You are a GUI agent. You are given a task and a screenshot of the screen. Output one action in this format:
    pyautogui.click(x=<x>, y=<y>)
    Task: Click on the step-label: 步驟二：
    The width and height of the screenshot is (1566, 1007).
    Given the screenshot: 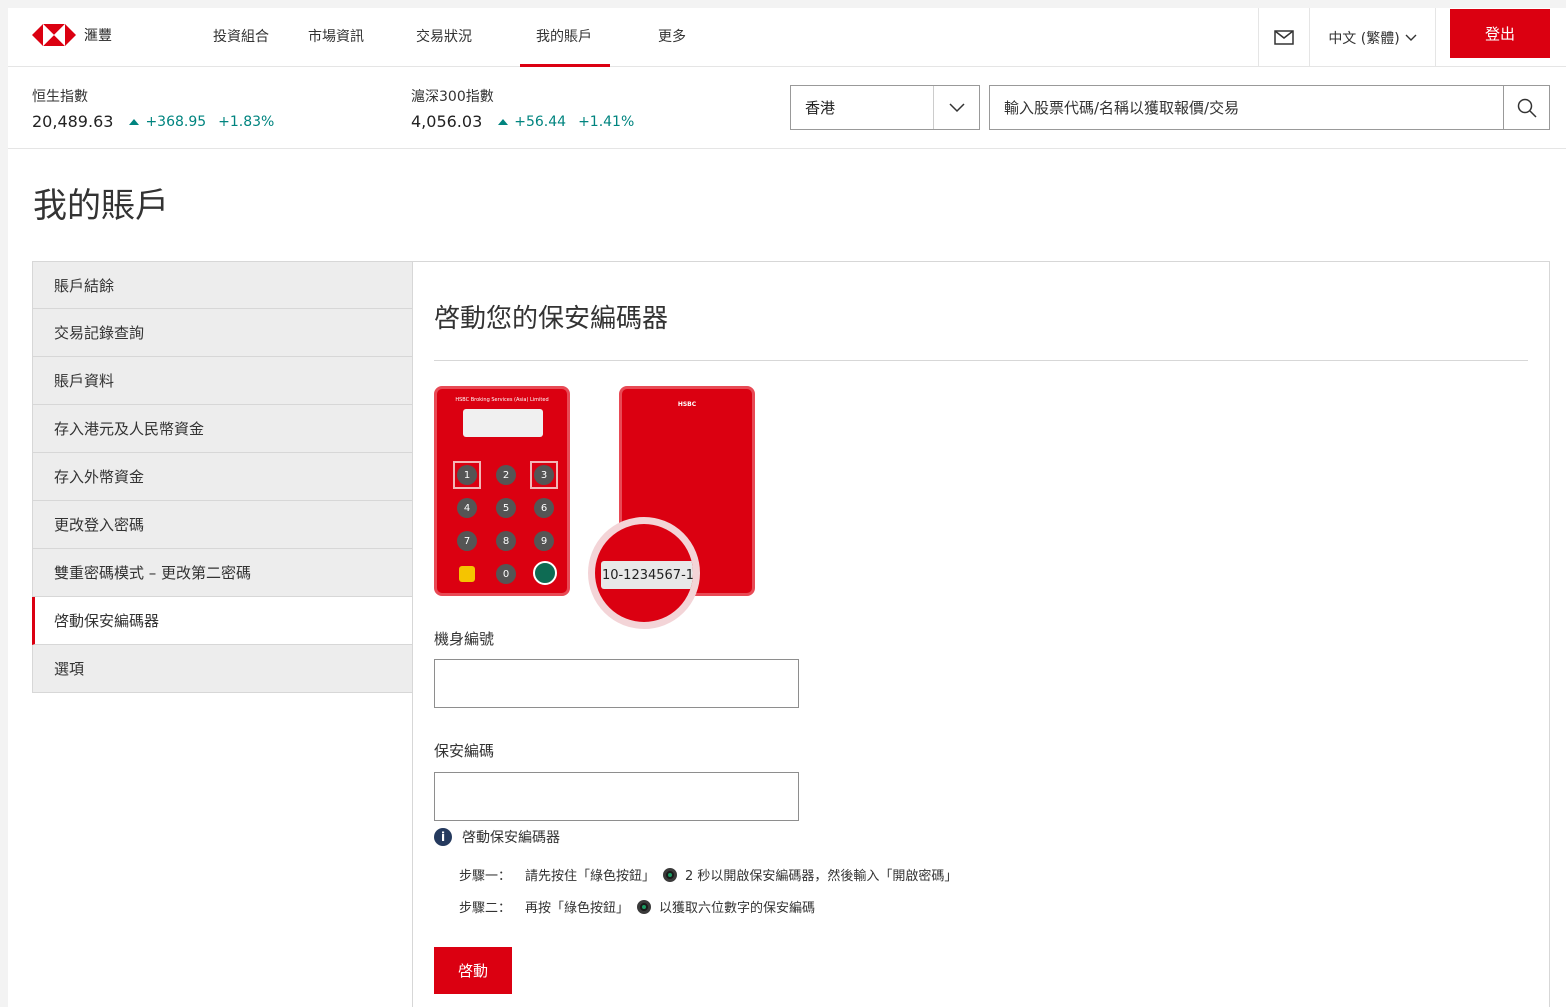 What is the action you would take?
    pyautogui.click(x=485, y=908)
    